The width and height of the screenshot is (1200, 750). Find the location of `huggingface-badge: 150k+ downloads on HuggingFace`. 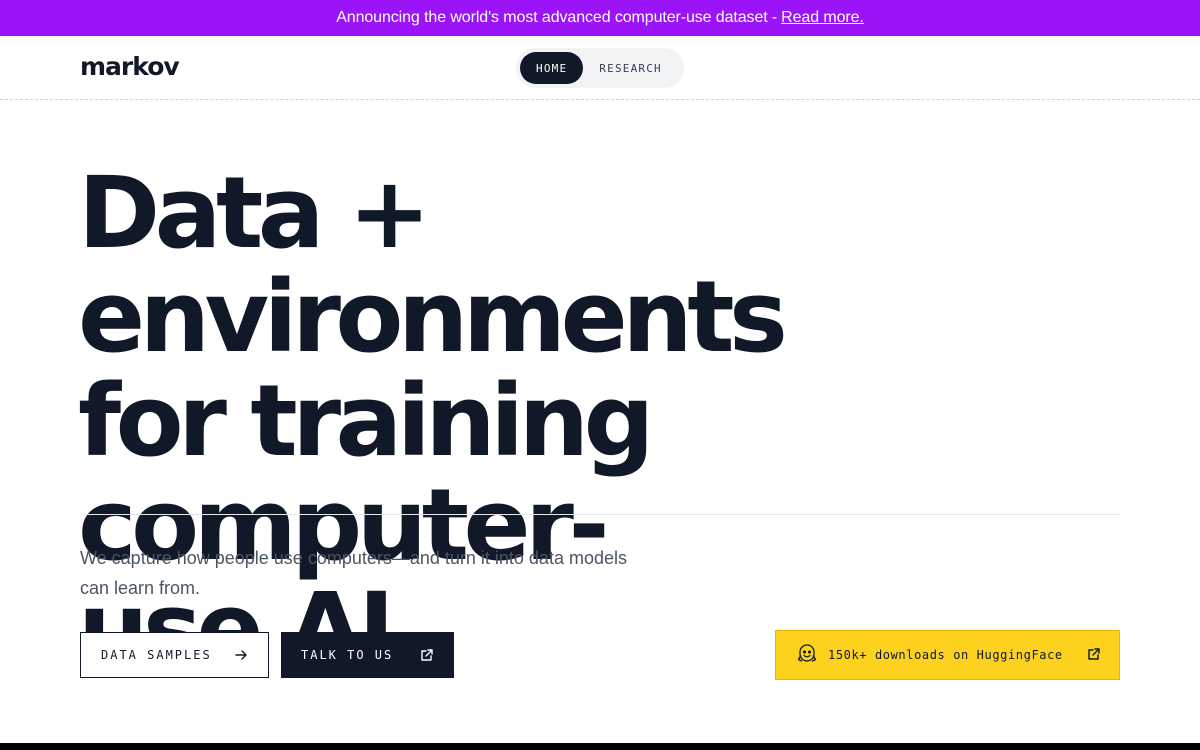

huggingface-badge: 150k+ downloads on HuggingFace is located at coordinates (947, 655).